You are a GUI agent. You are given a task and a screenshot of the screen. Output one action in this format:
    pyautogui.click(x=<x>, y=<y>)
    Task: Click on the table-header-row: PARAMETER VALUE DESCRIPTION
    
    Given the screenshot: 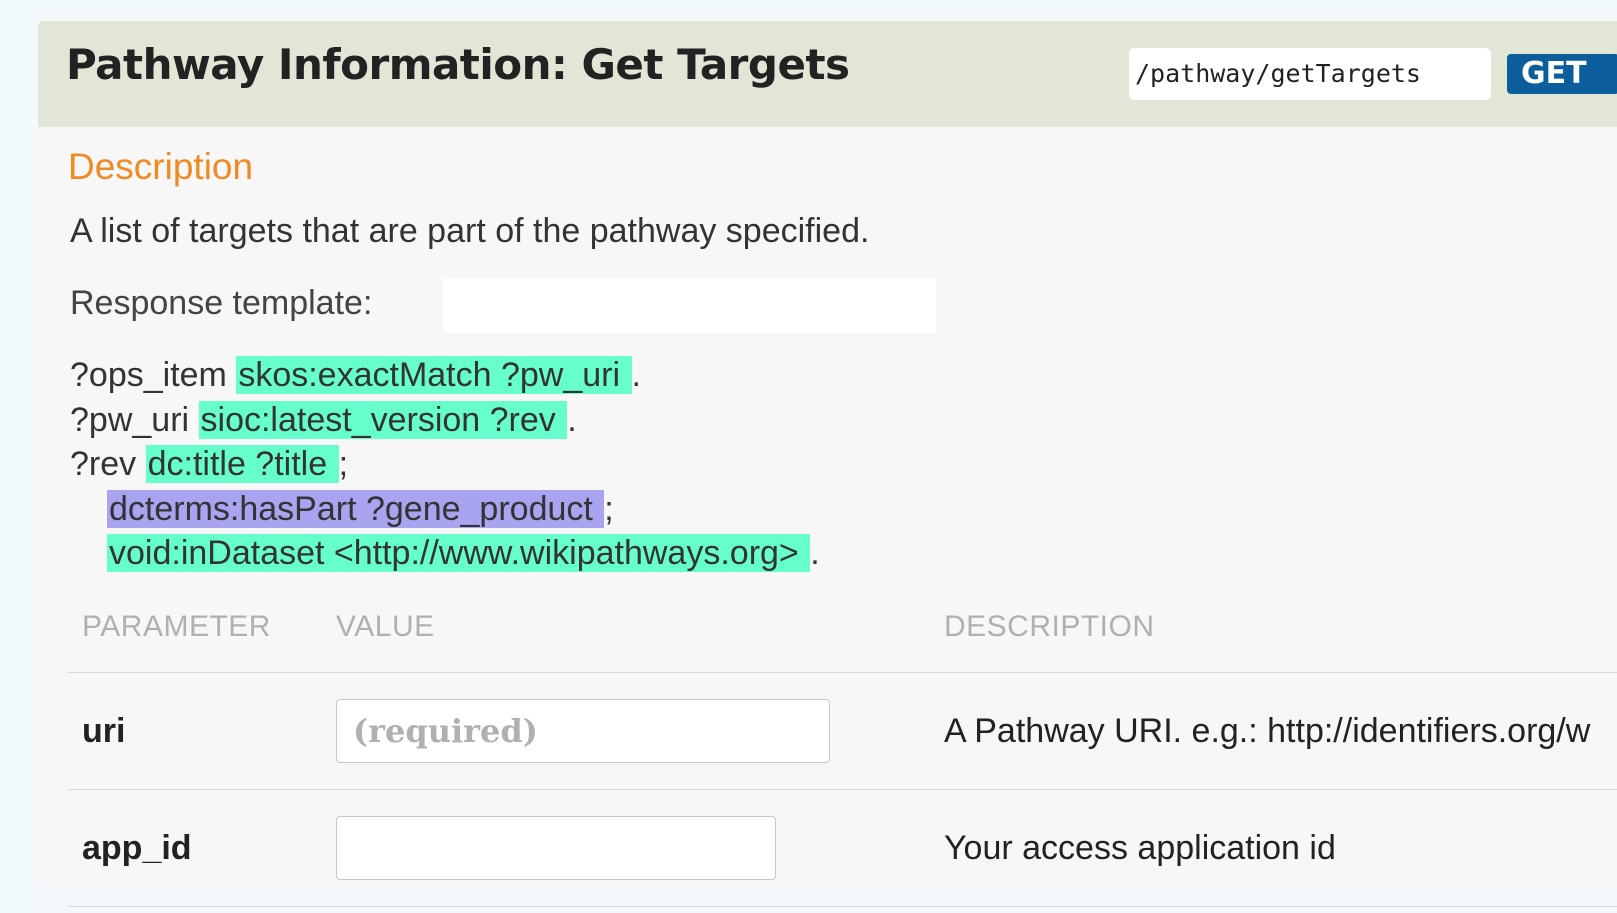 What is the action you would take?
    pyautogui.click(x=842, y=641)
    